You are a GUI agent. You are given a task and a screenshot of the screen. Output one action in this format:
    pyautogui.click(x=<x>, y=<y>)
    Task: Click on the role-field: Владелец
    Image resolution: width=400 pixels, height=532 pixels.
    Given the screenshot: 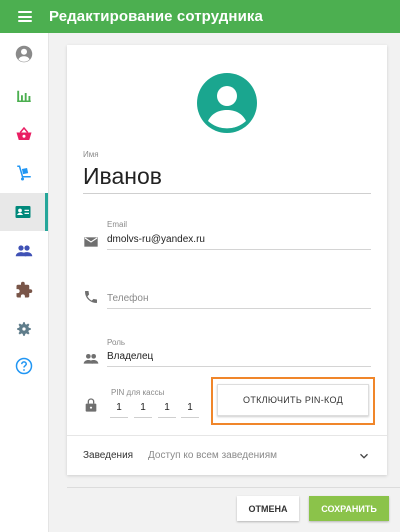 What is the action you would take?
    pyautogui.click(x=130, y=356)
    